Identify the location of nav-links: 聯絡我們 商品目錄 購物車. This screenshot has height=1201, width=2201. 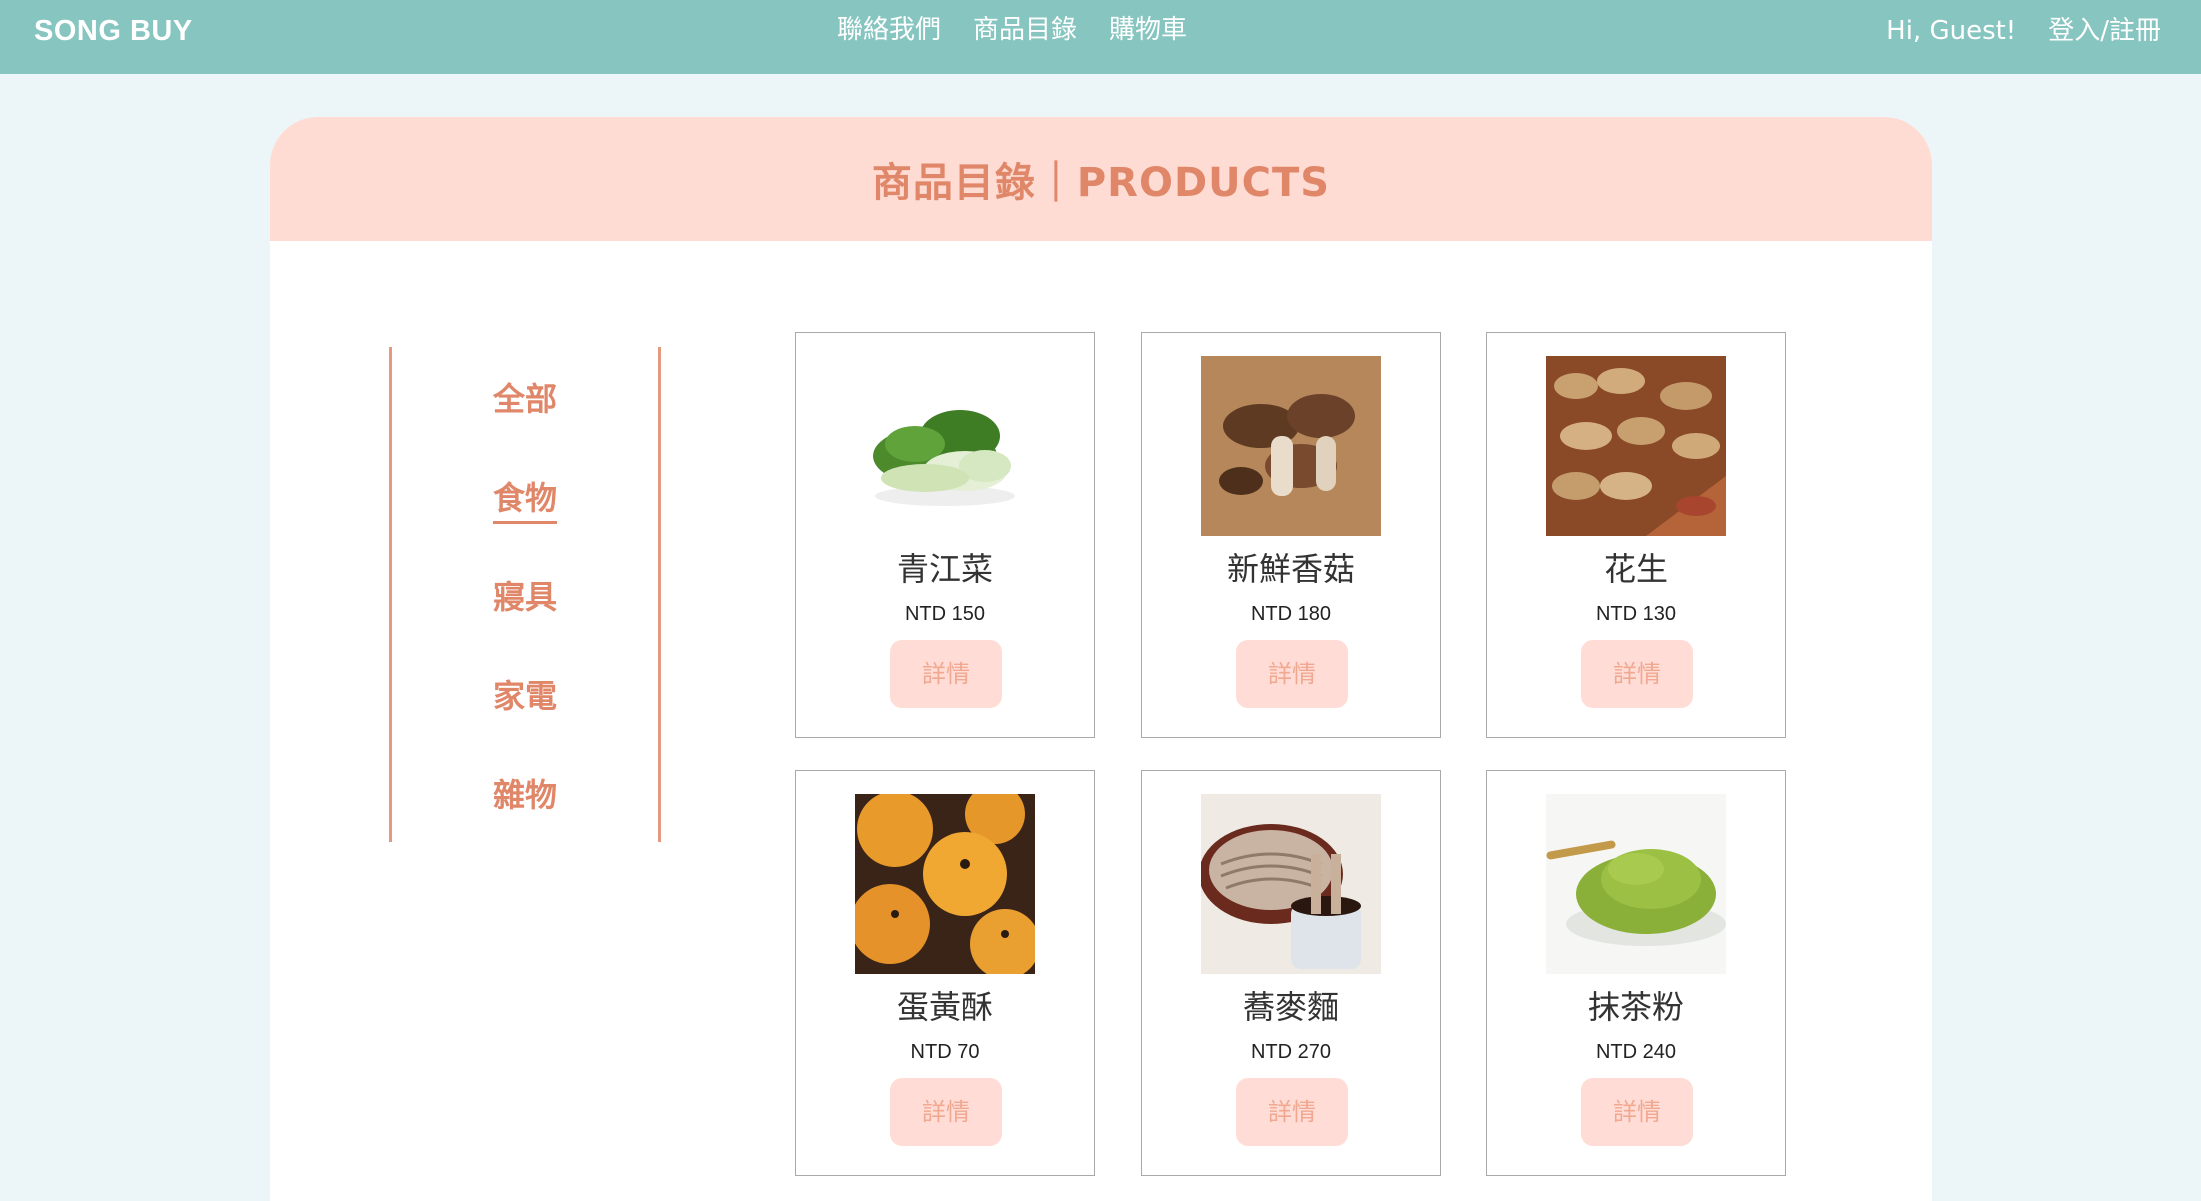
(1012, 30).